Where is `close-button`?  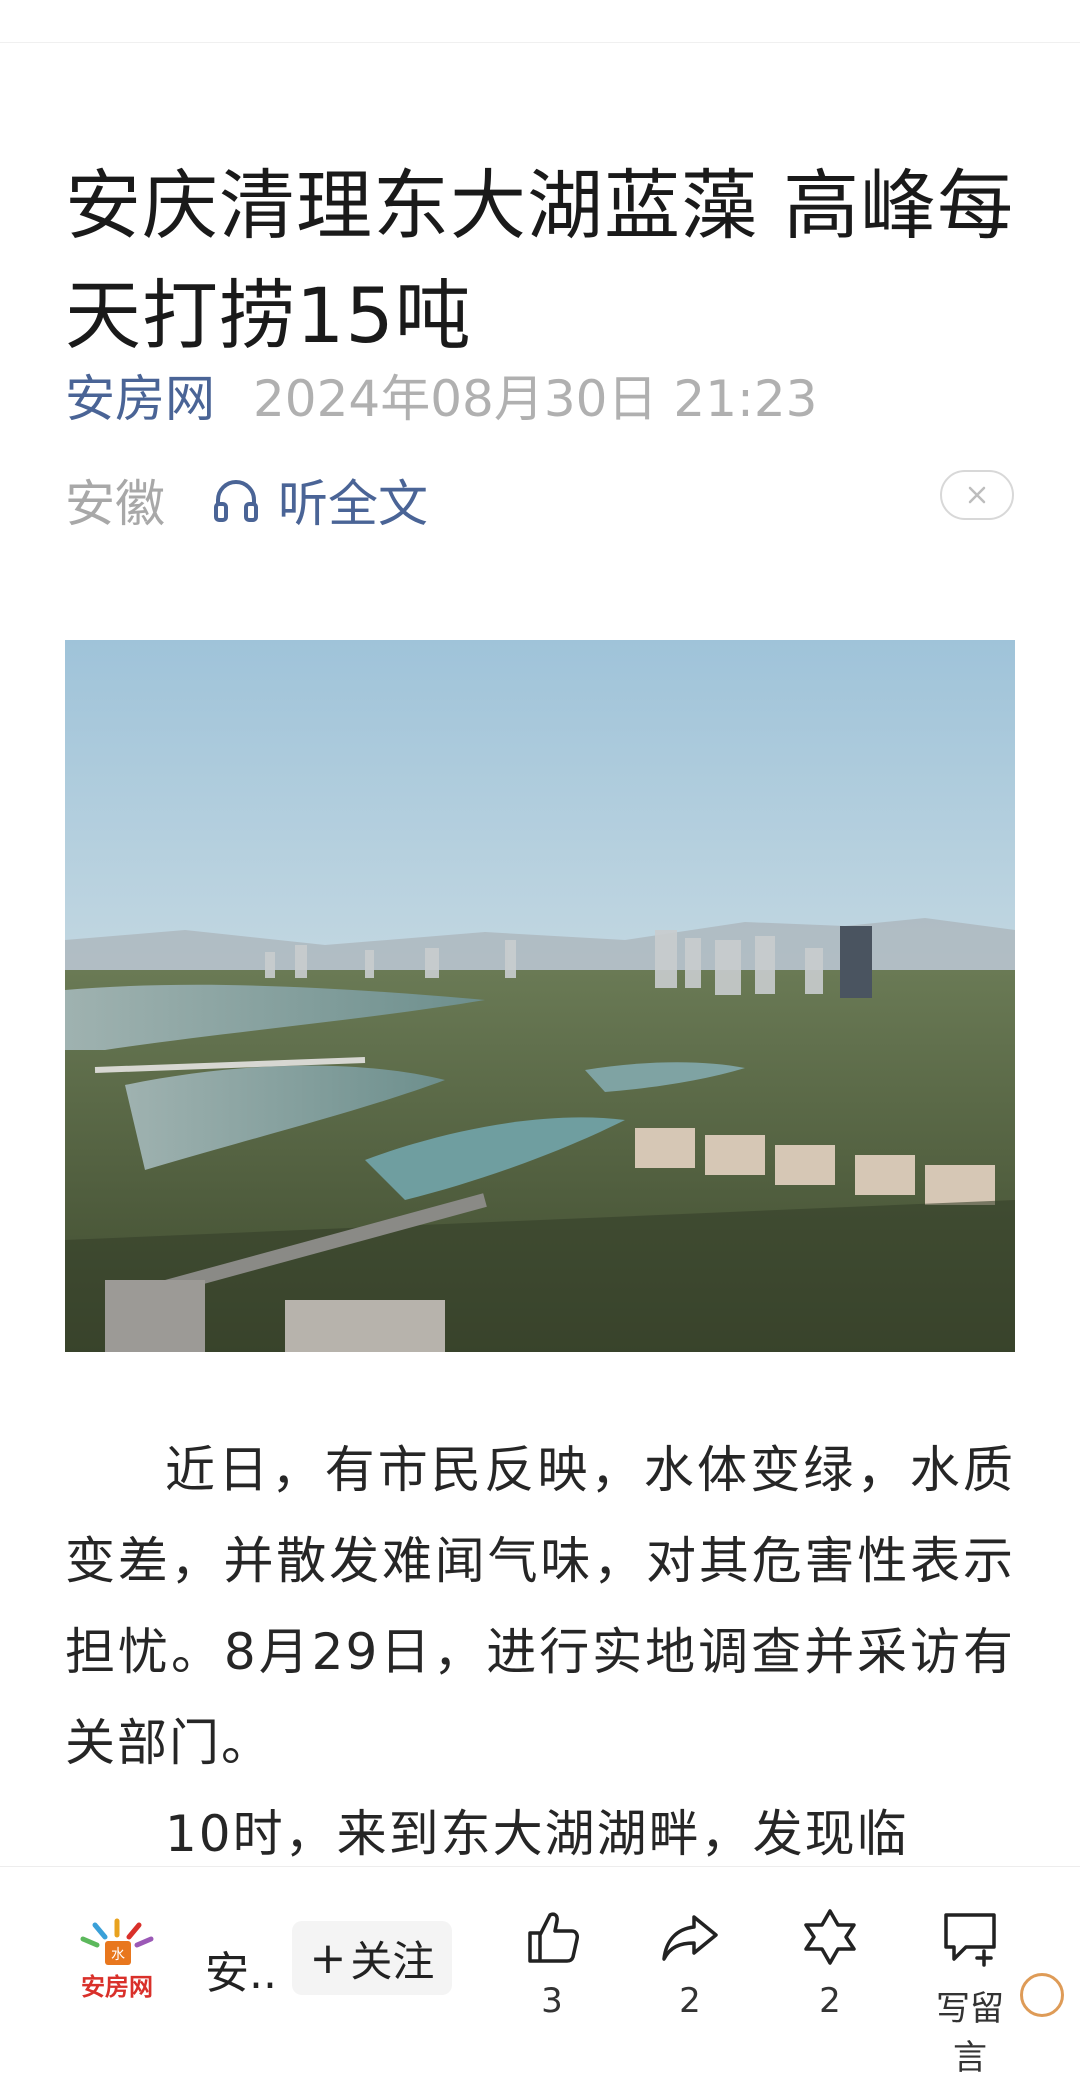 close-button is located at coordinates (977, 495).